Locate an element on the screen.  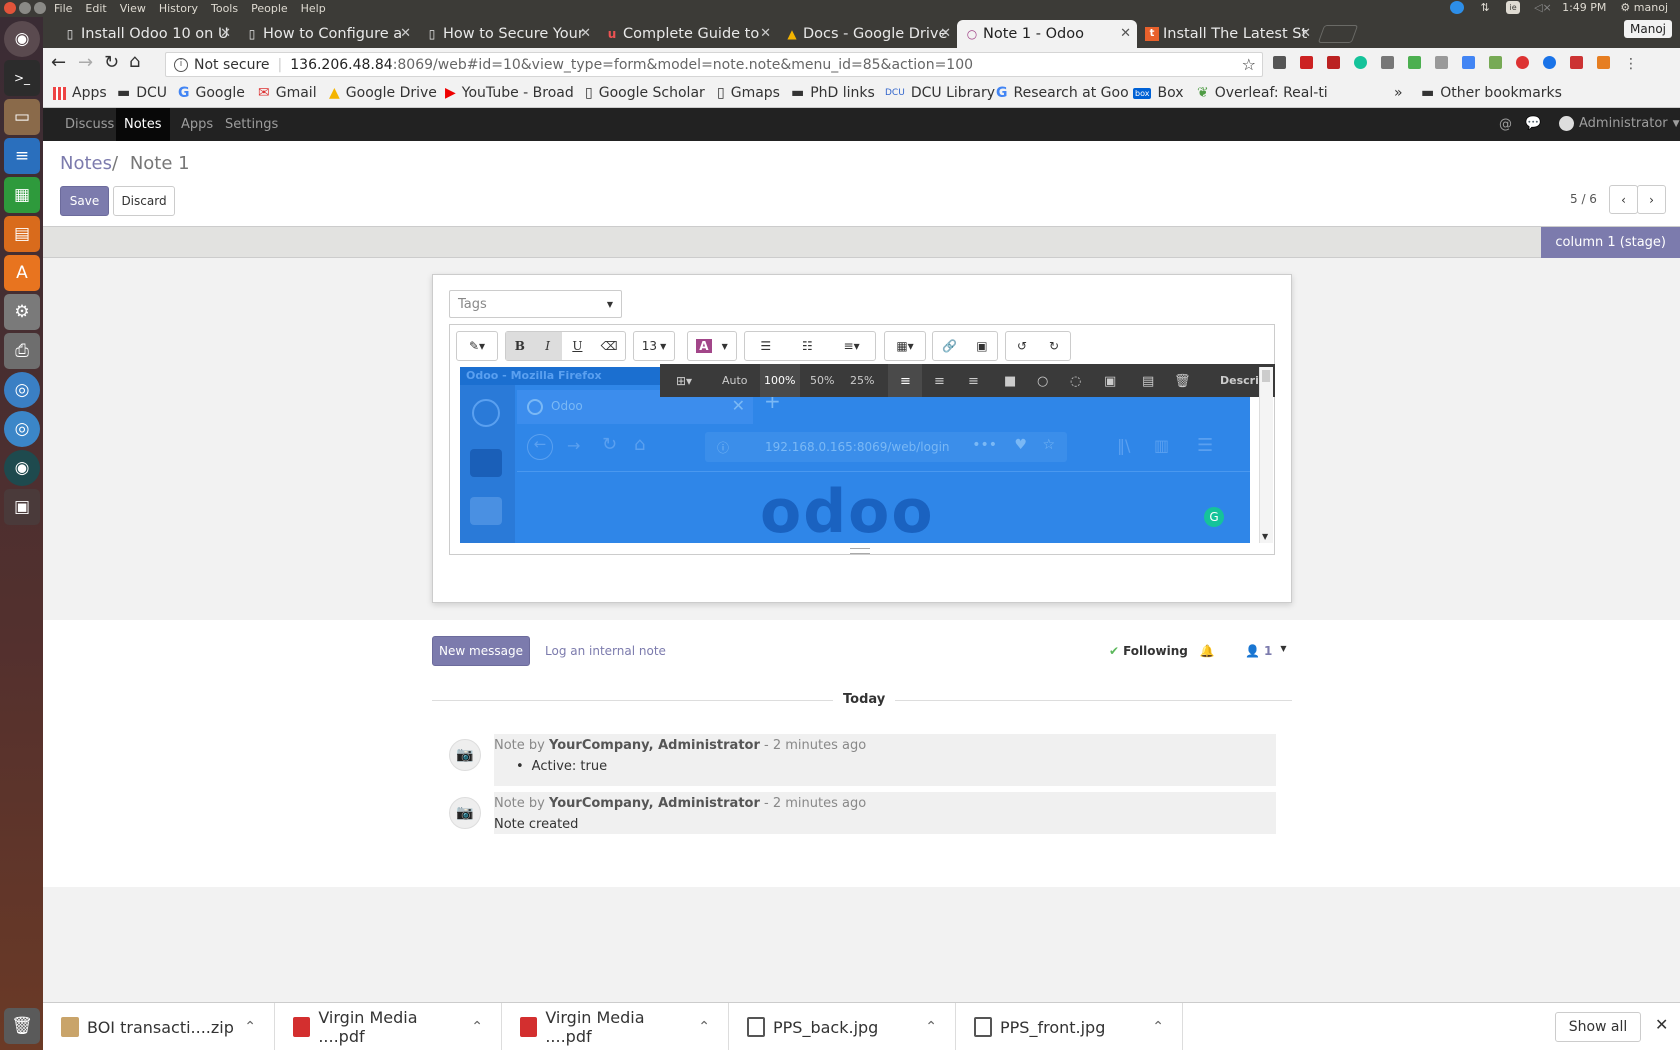
nav-settings: Settings is located at coordinates (251, 124).